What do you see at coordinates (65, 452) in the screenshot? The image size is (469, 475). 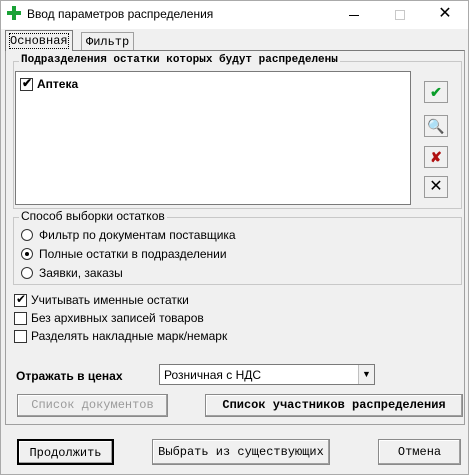 I see `continue-button: Продолжить` at bounding box center [65, 452].